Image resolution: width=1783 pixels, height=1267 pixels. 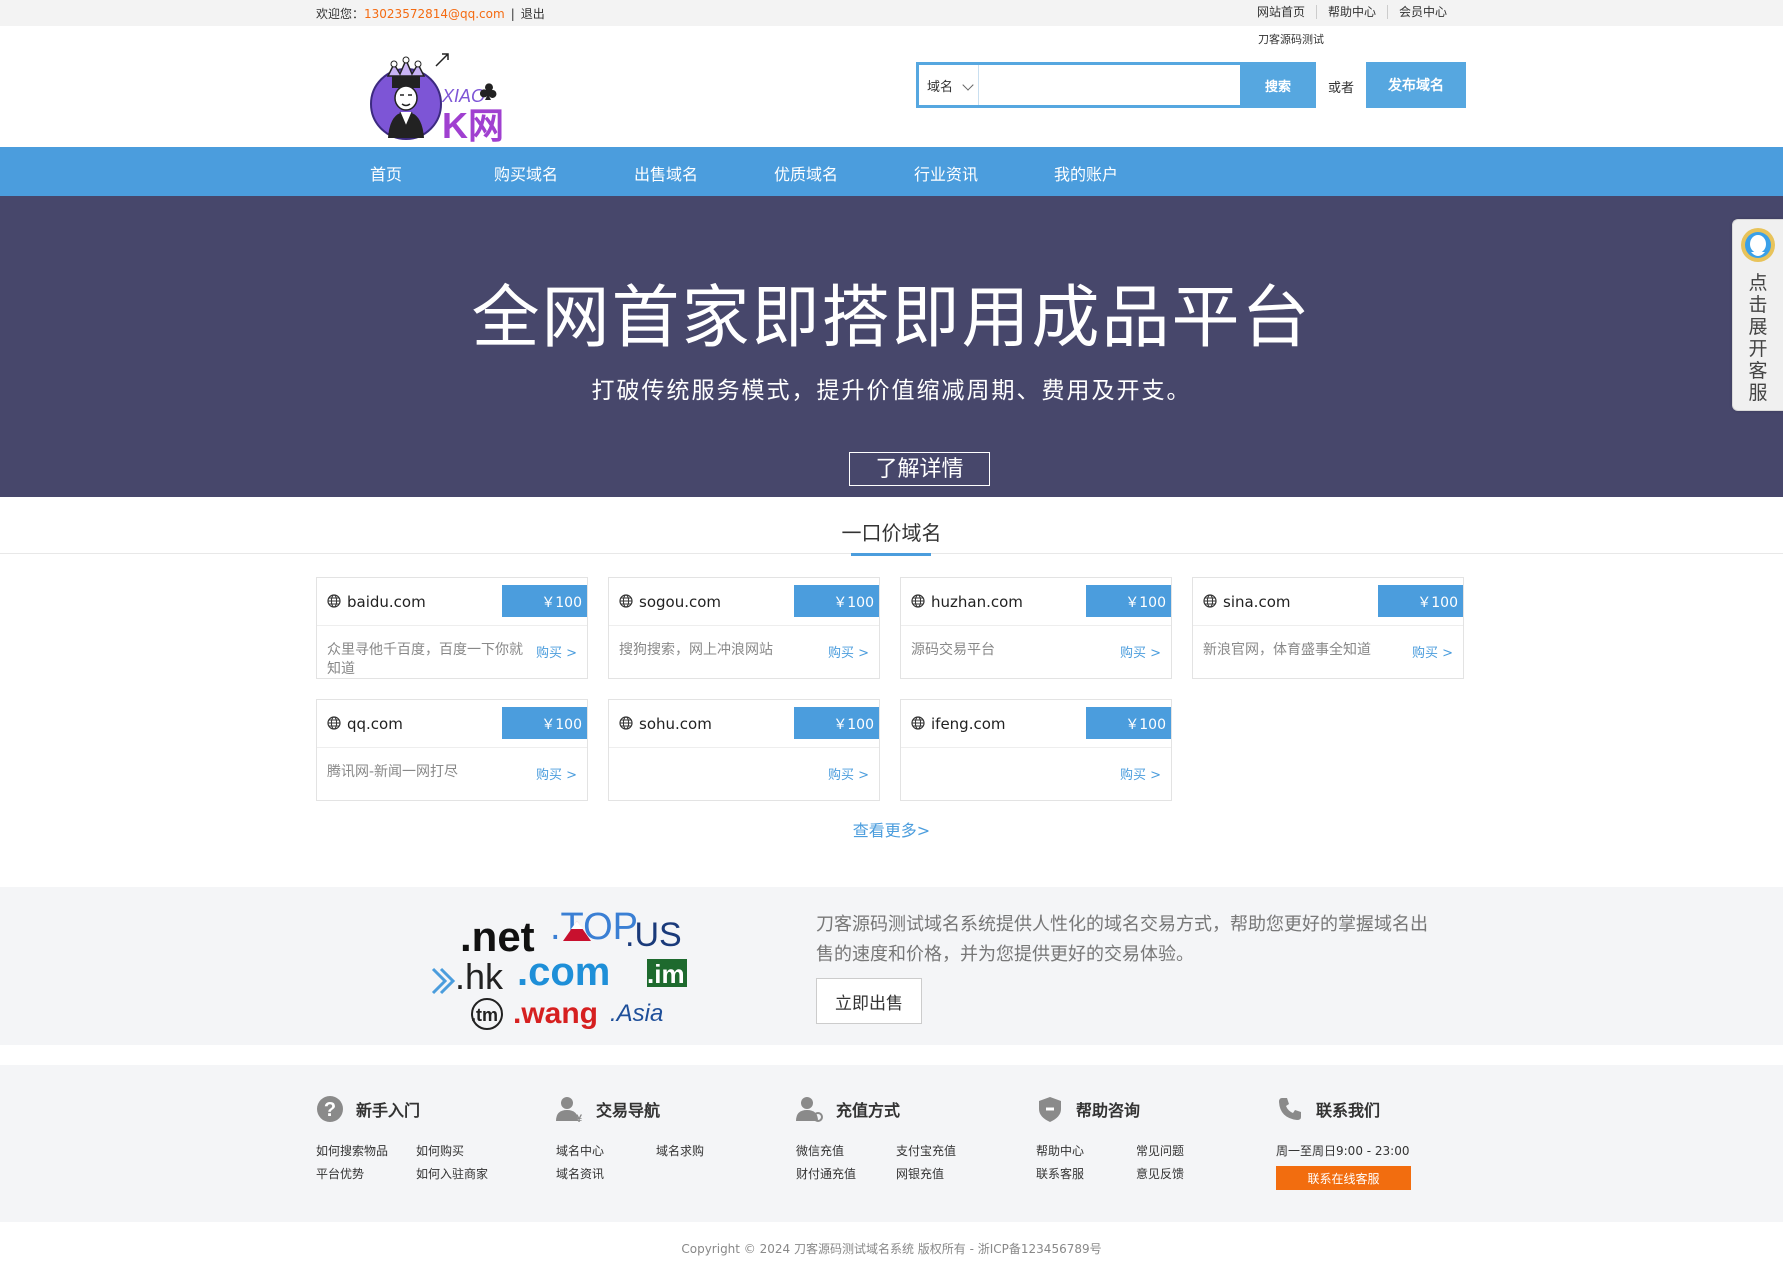 I want to click on main-nav: 首页 购买域名 出售域名 优质域名 行业资讯 我的账户, so click(x=891, y=171).